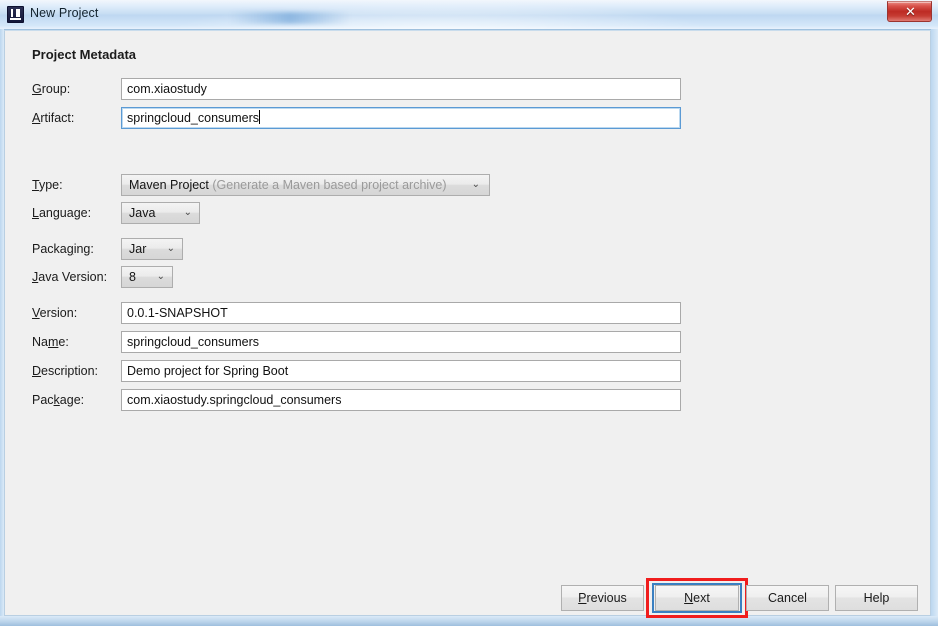 The height and width of the screenshot is (626, 938). Describe the element at coordinates (63, 249) in the screenshot. I see `packaging-label: Packaging:` at that location.